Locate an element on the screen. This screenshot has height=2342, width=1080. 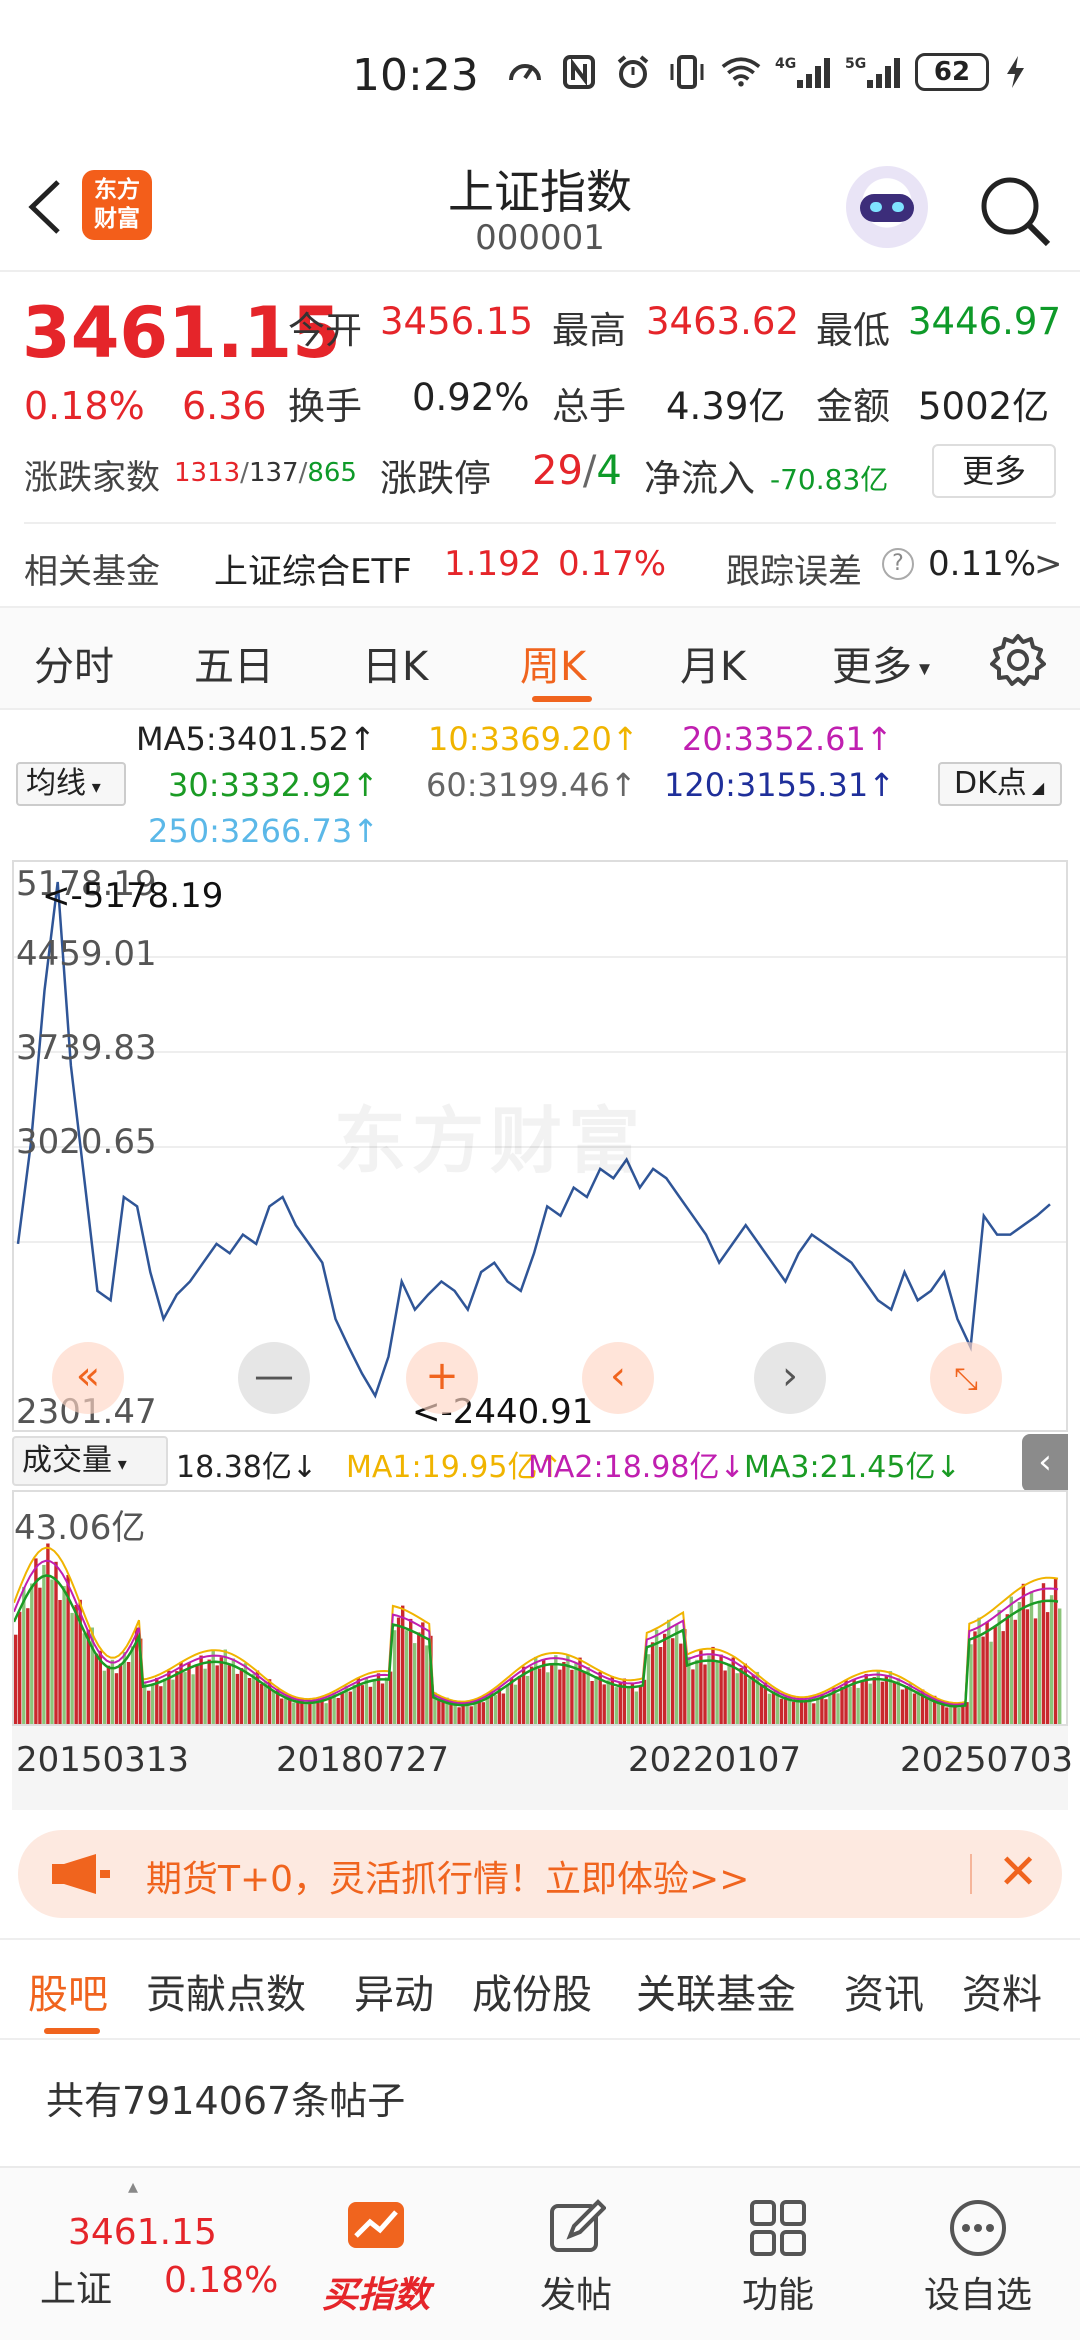
alarm-icon is located at coordinates (633, 72).